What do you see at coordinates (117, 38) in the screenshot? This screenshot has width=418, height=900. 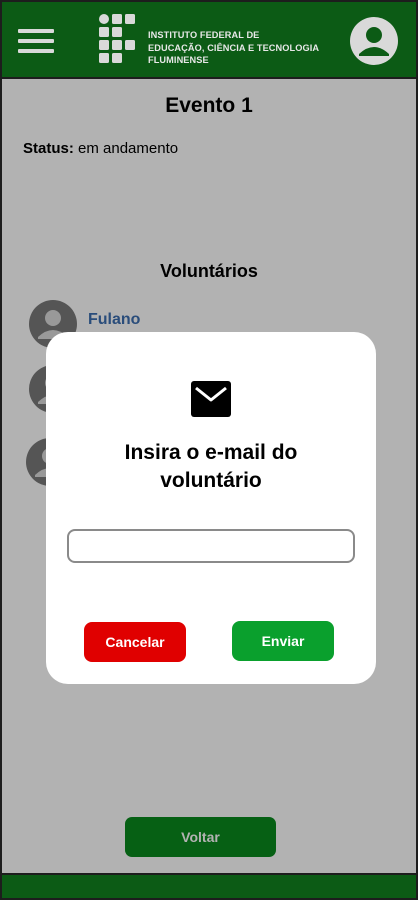 I see `ifff-logo-icon` at bounding box center [117, 38].